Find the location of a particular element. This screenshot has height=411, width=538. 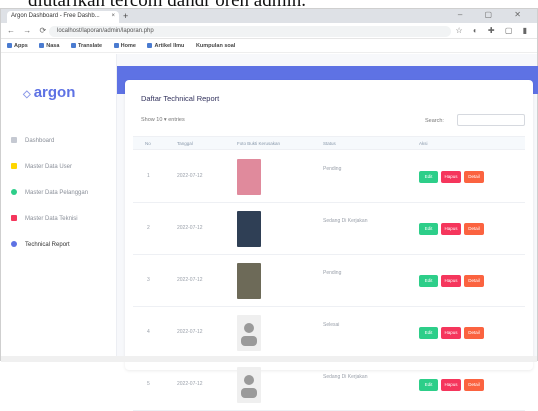

close-tab-icon: × is located at coordinates (113, 16).